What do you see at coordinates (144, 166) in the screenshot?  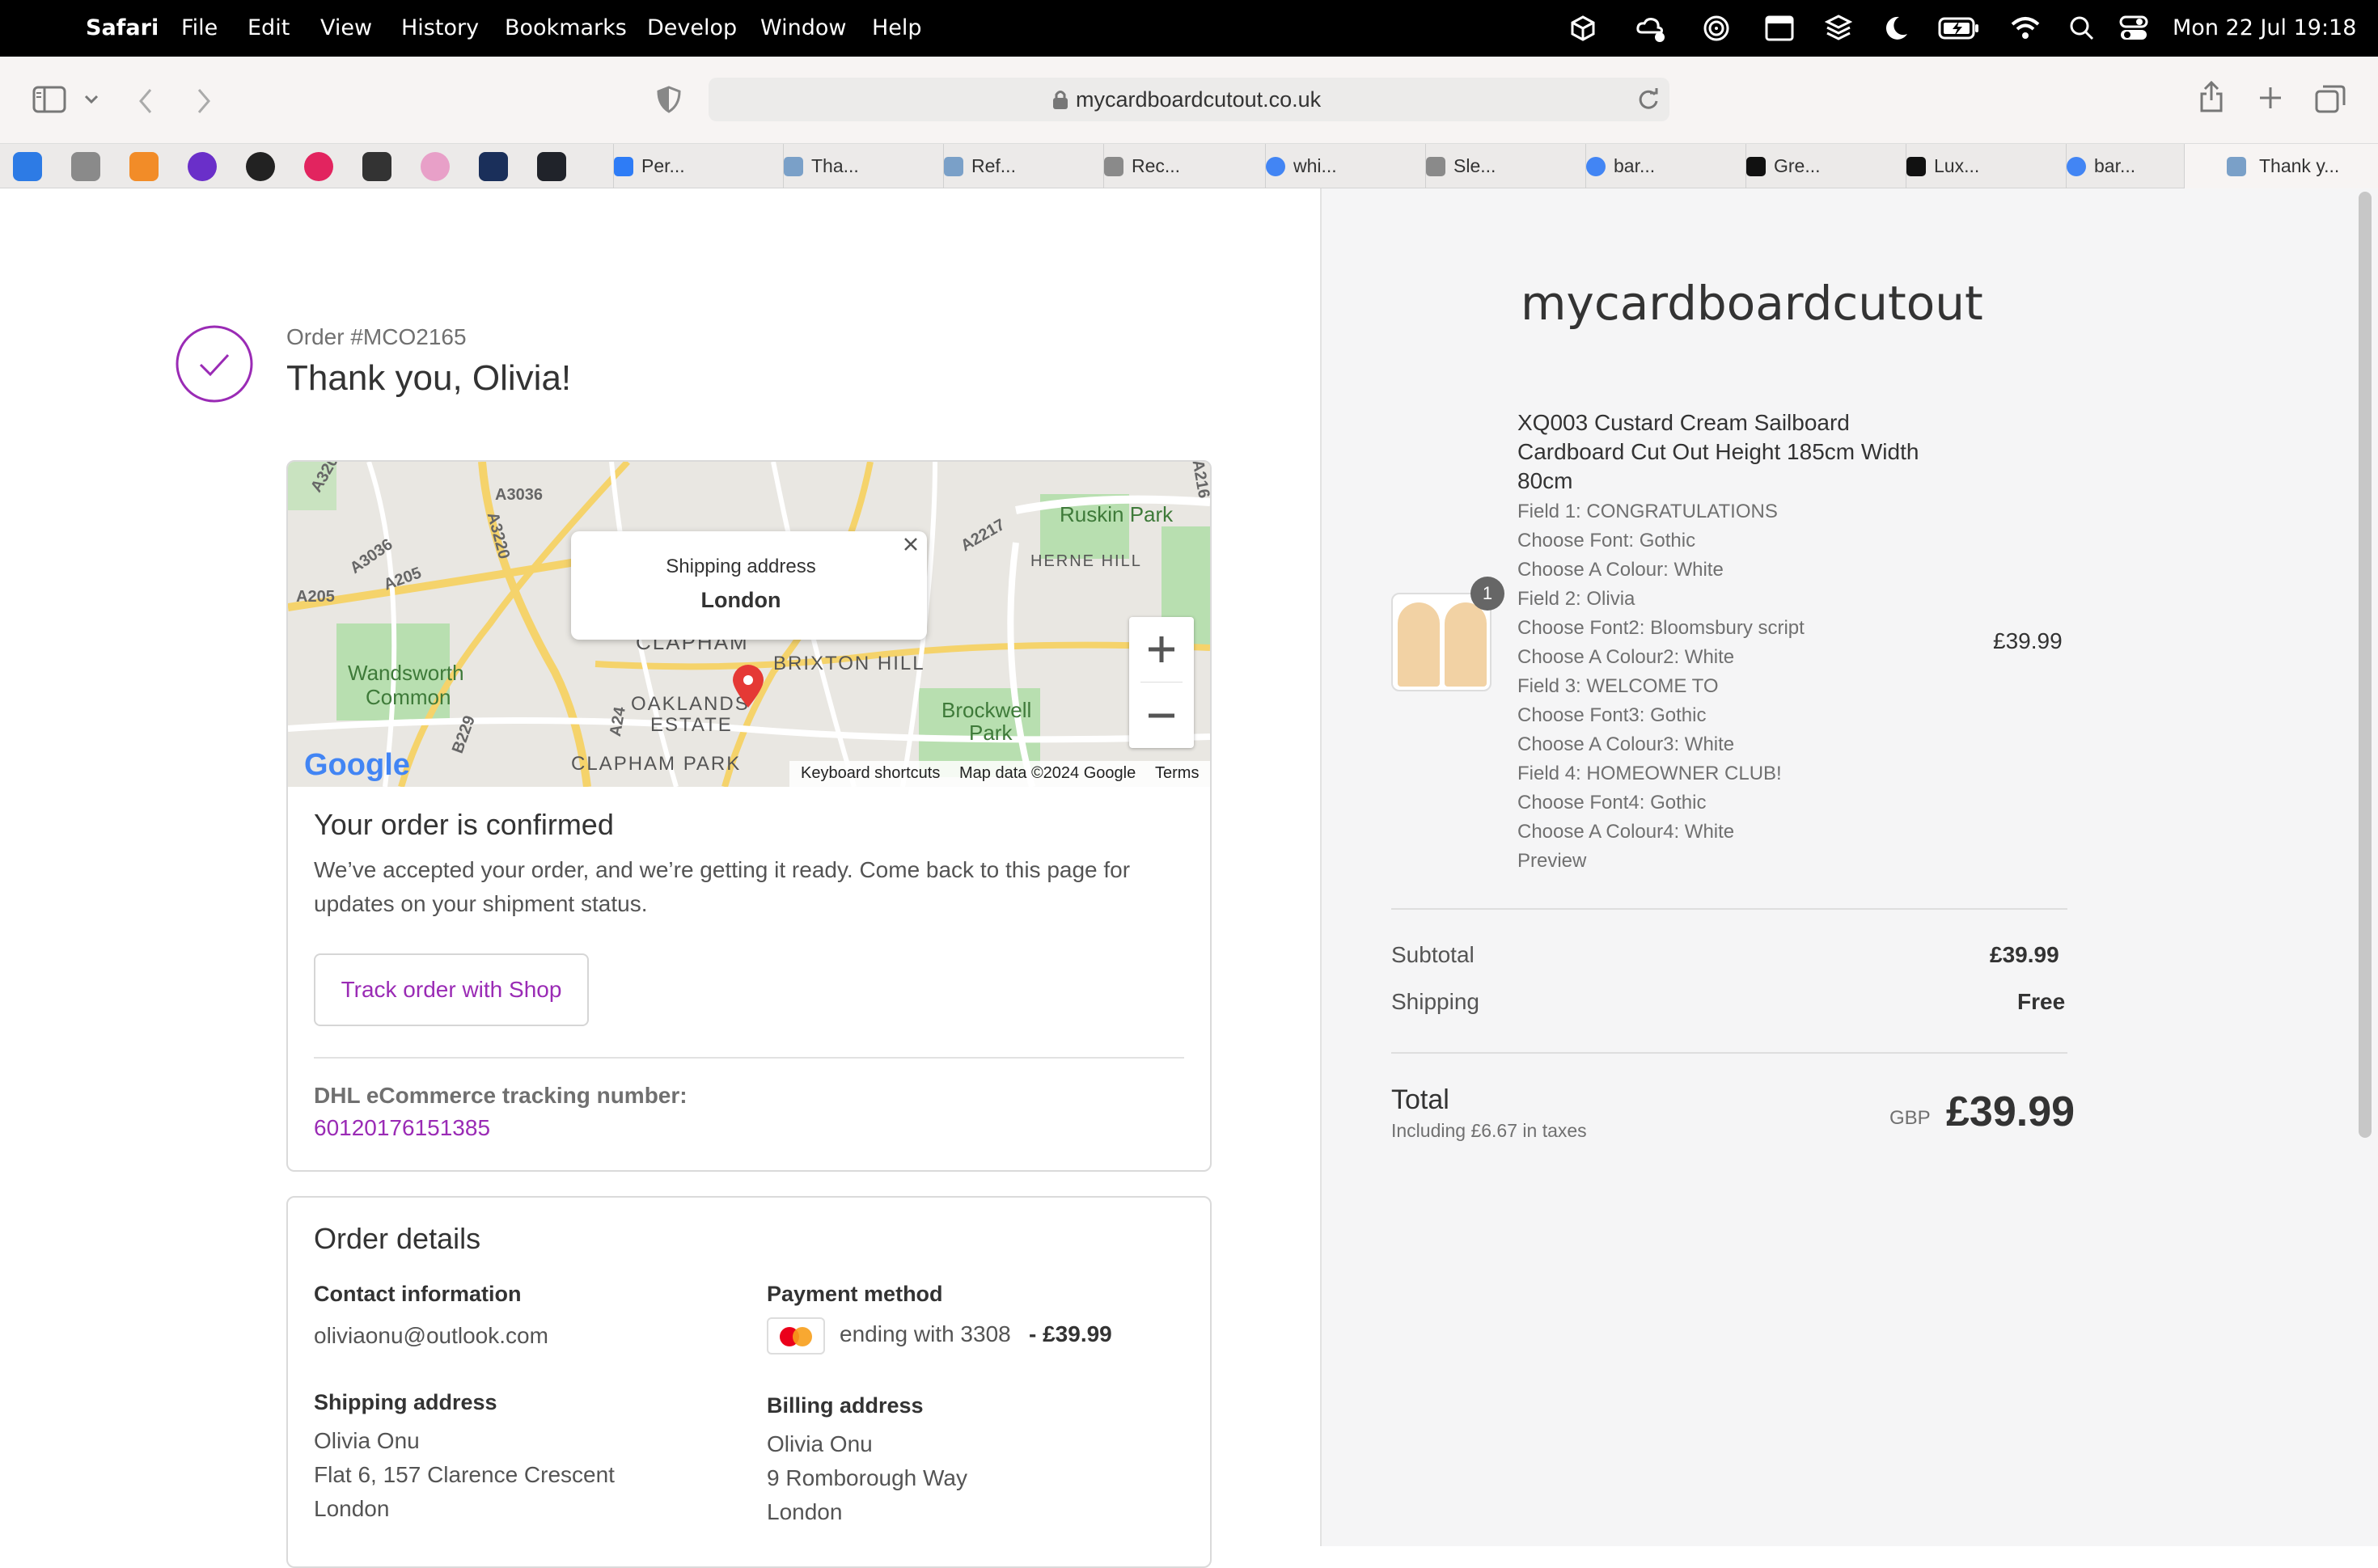 I see `pinned-tab-box-icon` at bounding box center [144, 166].